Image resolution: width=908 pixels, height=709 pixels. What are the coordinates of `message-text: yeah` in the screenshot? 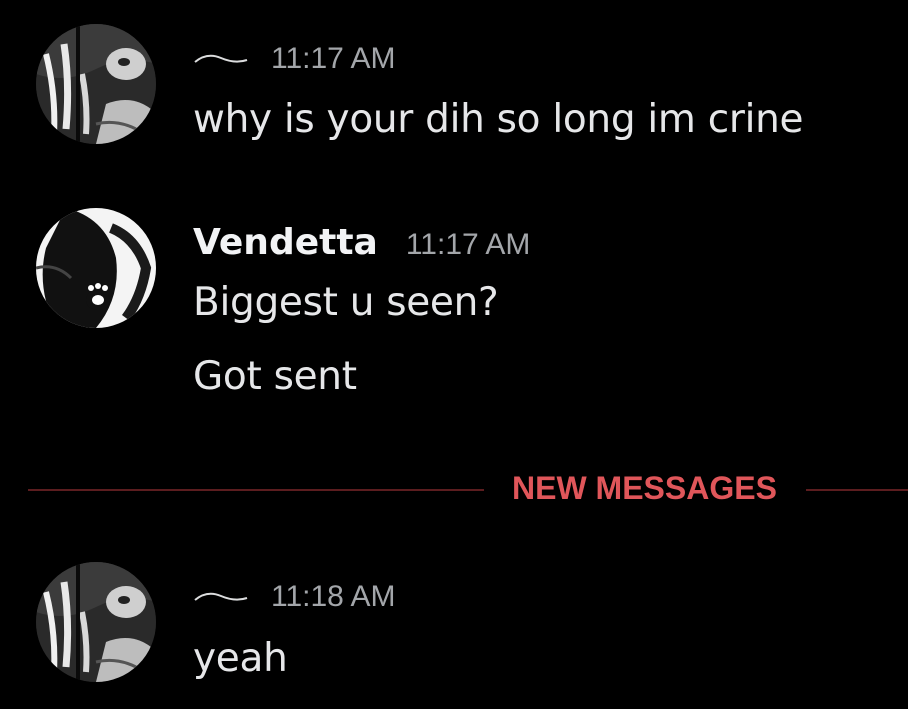 It's located at (240, 658).